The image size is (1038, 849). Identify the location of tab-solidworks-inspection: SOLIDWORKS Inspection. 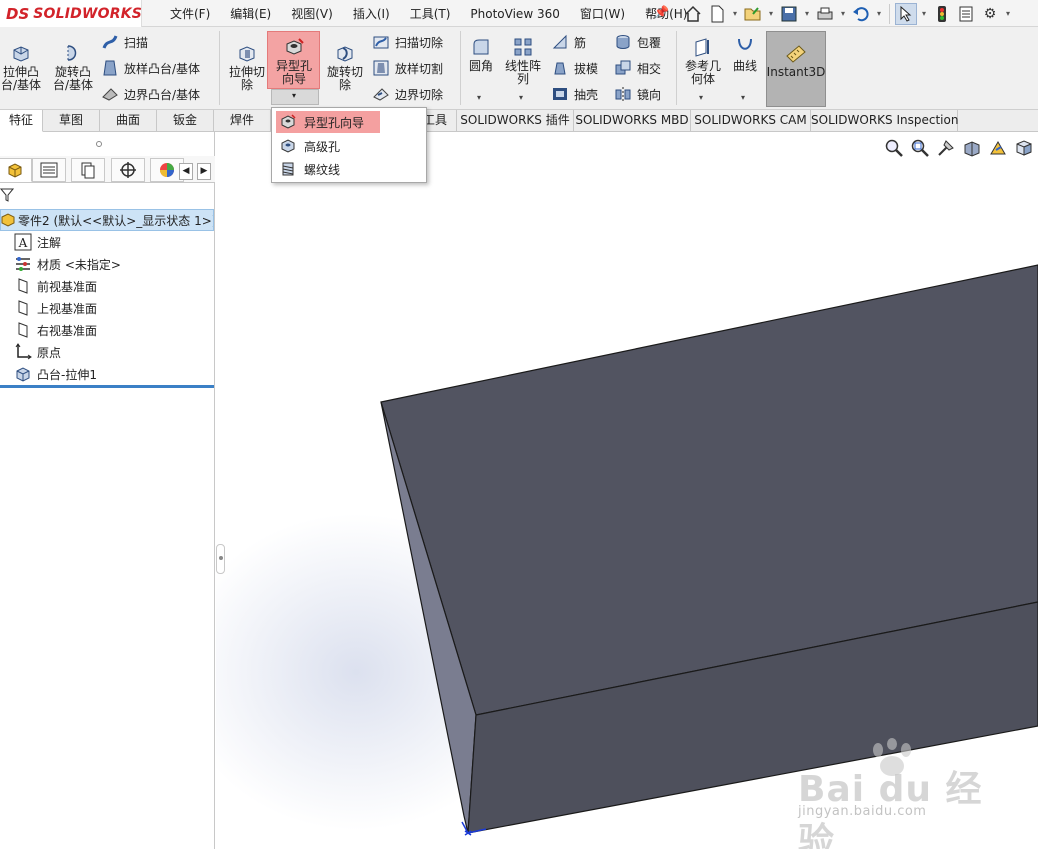
(884, 121).